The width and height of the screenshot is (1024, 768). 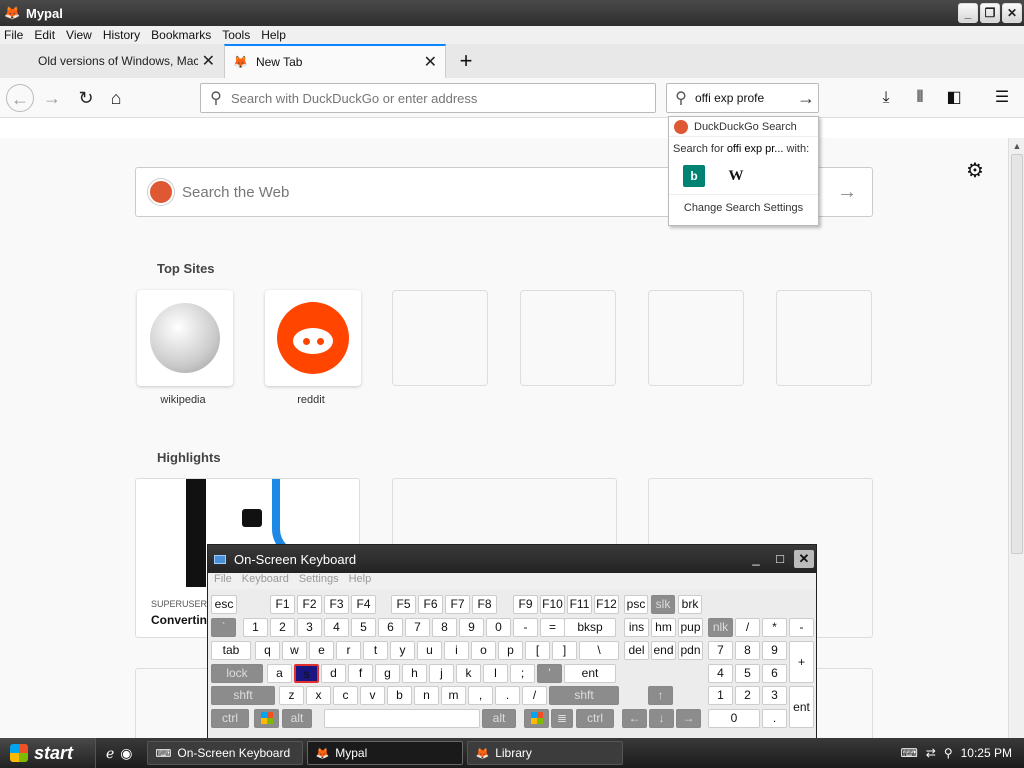 What do you see at coordinates (224, 753) in the screenshot?
I see `task-on-screen-keyboard: ⌨ On-Screen Keyboard` at bounding box center [224, 753].